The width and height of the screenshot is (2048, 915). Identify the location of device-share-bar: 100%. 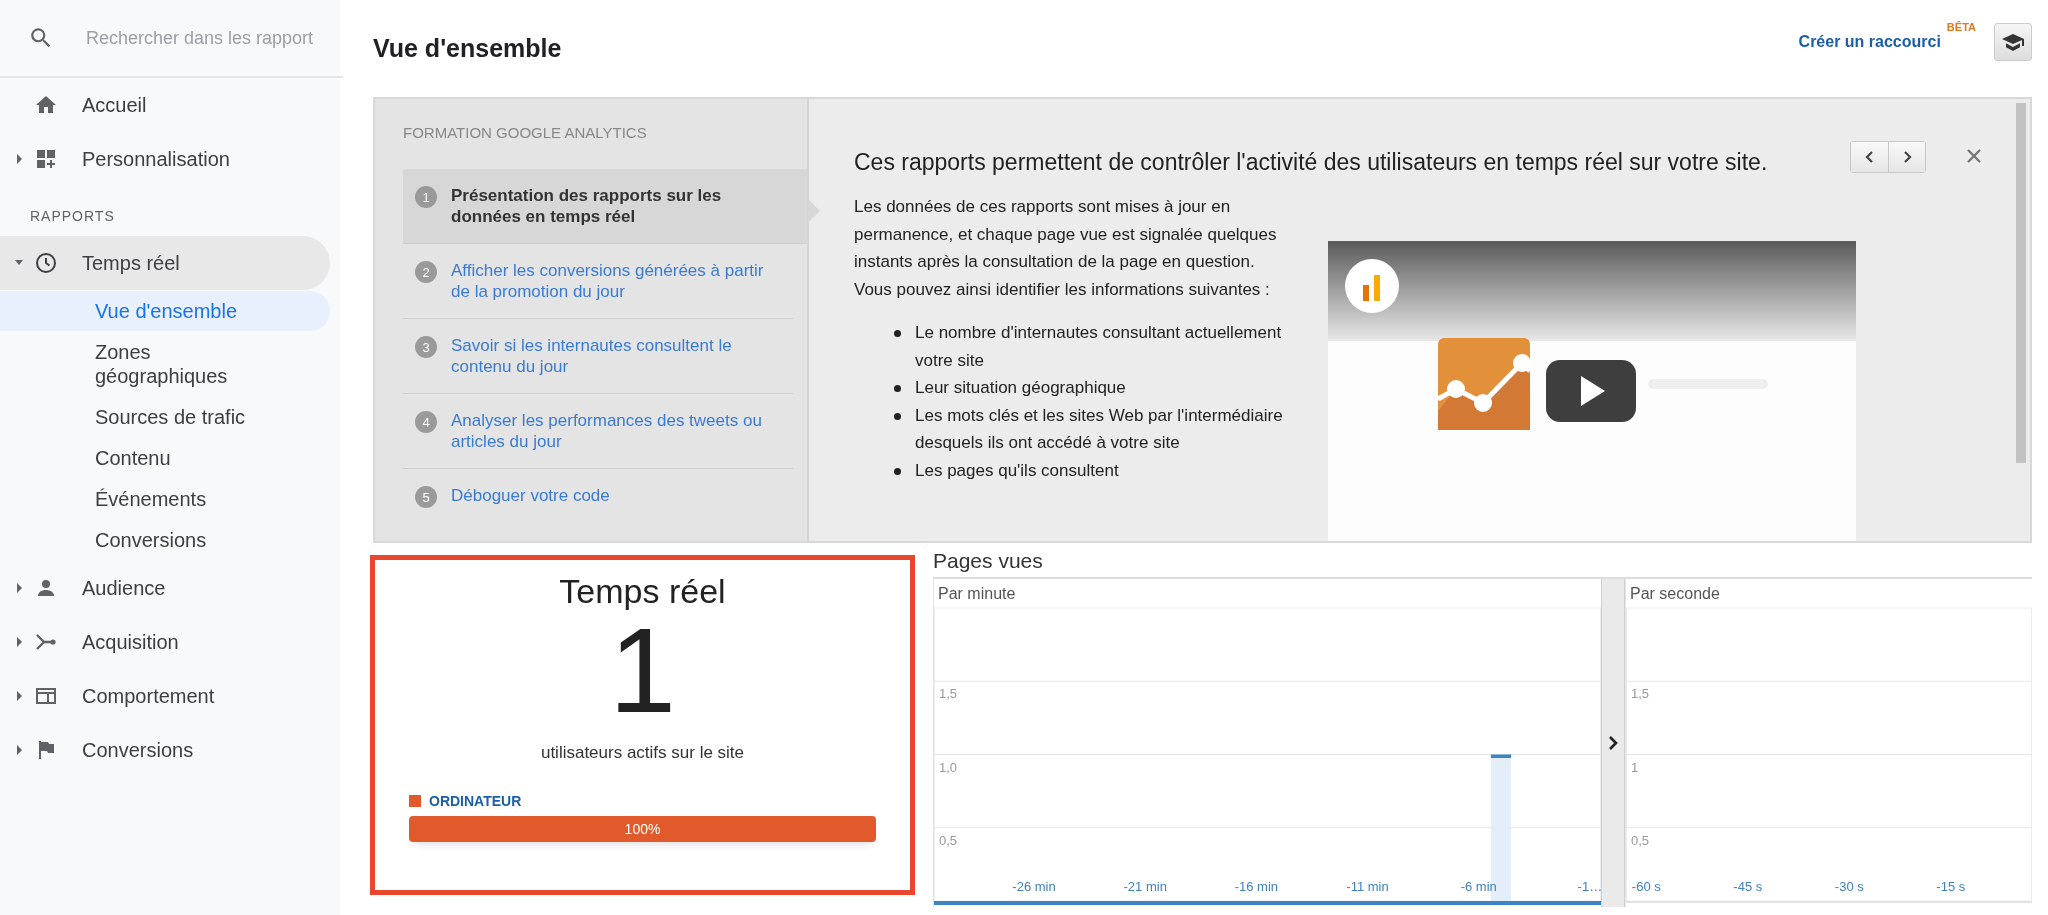
(642, 829).